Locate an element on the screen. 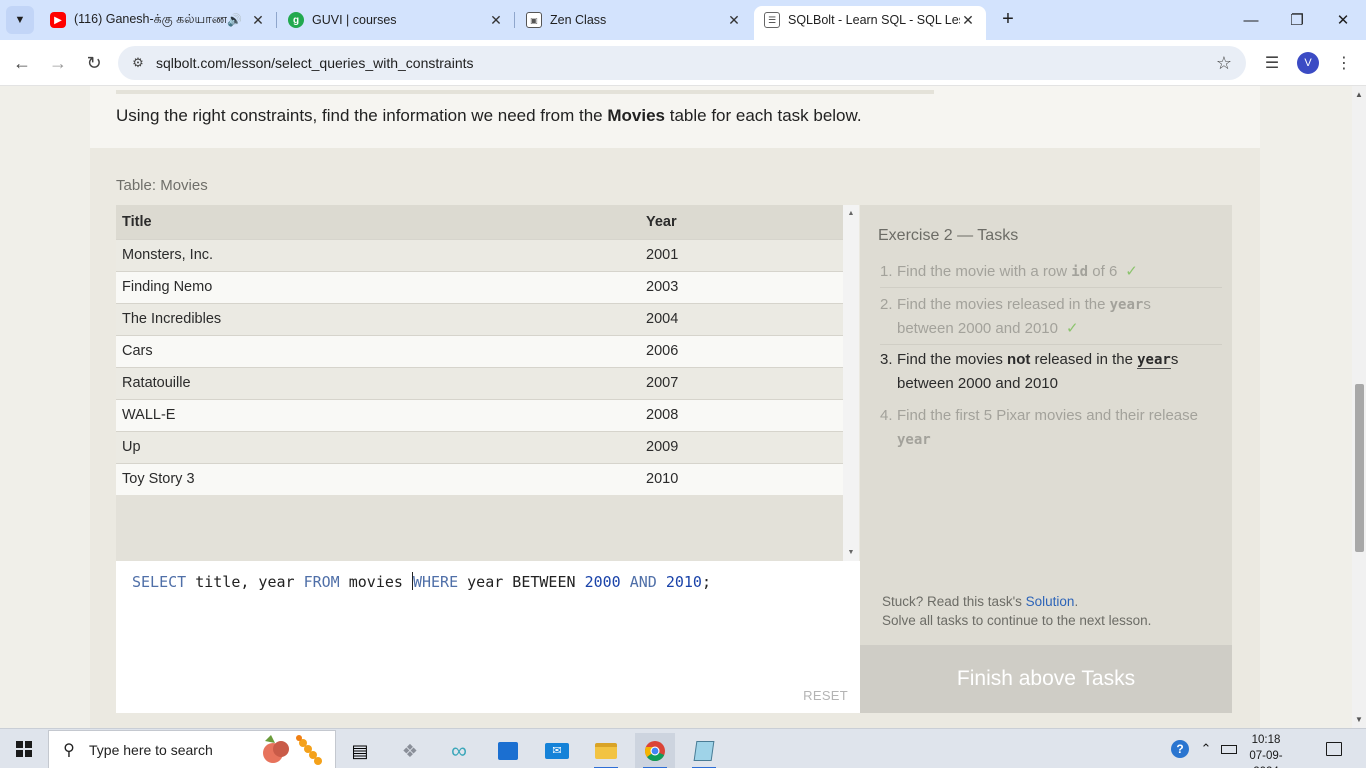 The width and height of the screenshot is (1366, 768). dropbox-button: ❖ is located at coordinates (410, 750).